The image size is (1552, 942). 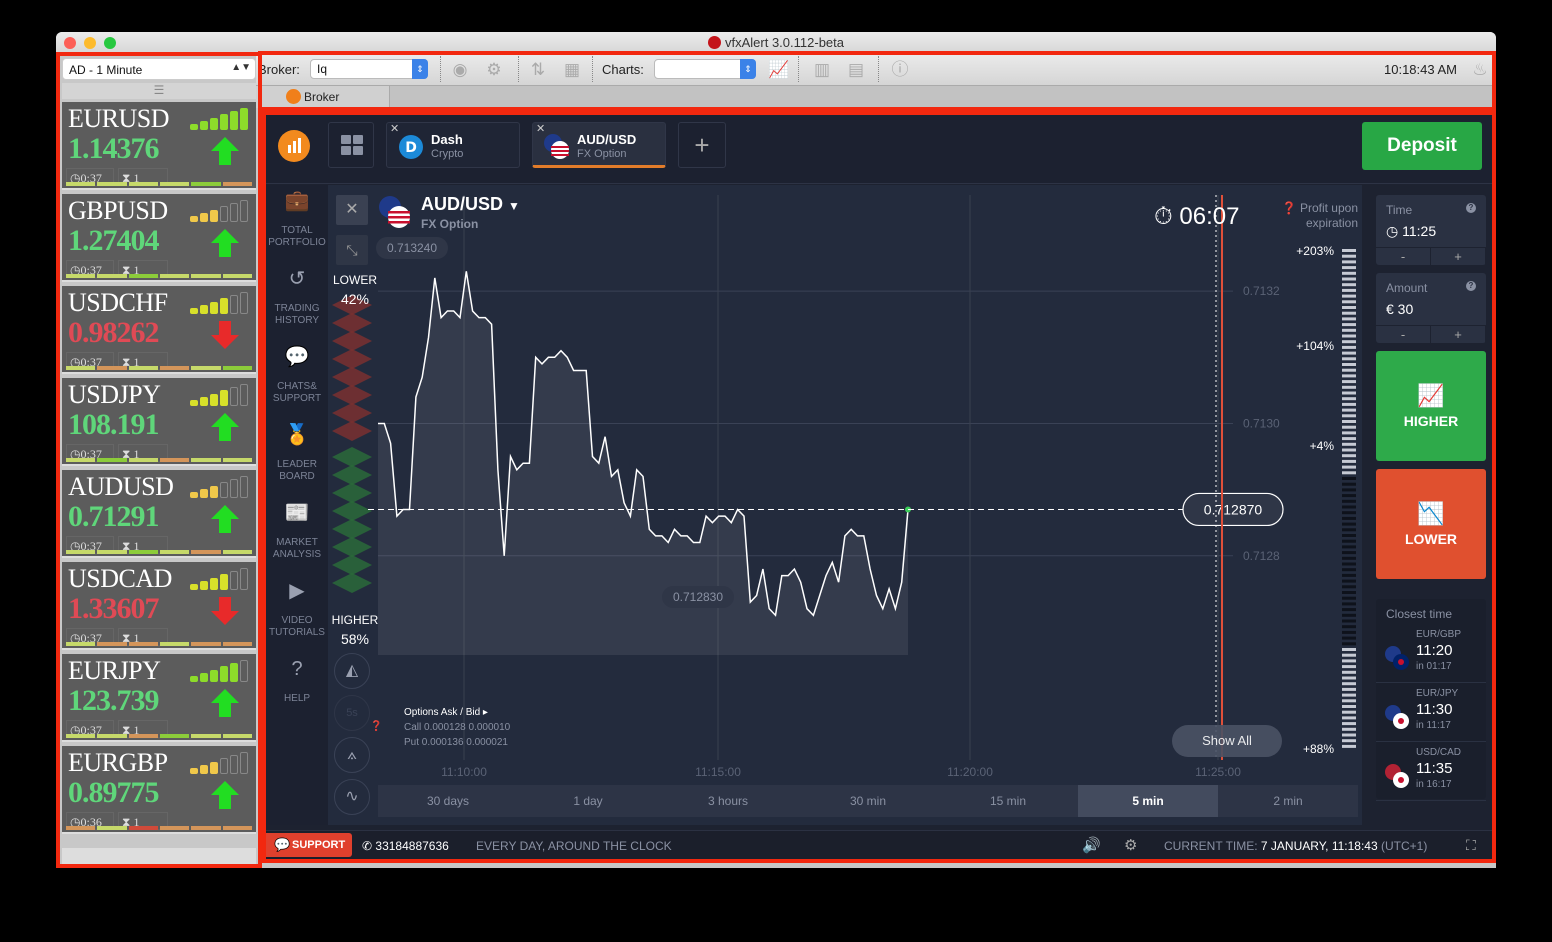 I want to click on timeframe-3-hours: 3 hours, so click(x=728, y=801).